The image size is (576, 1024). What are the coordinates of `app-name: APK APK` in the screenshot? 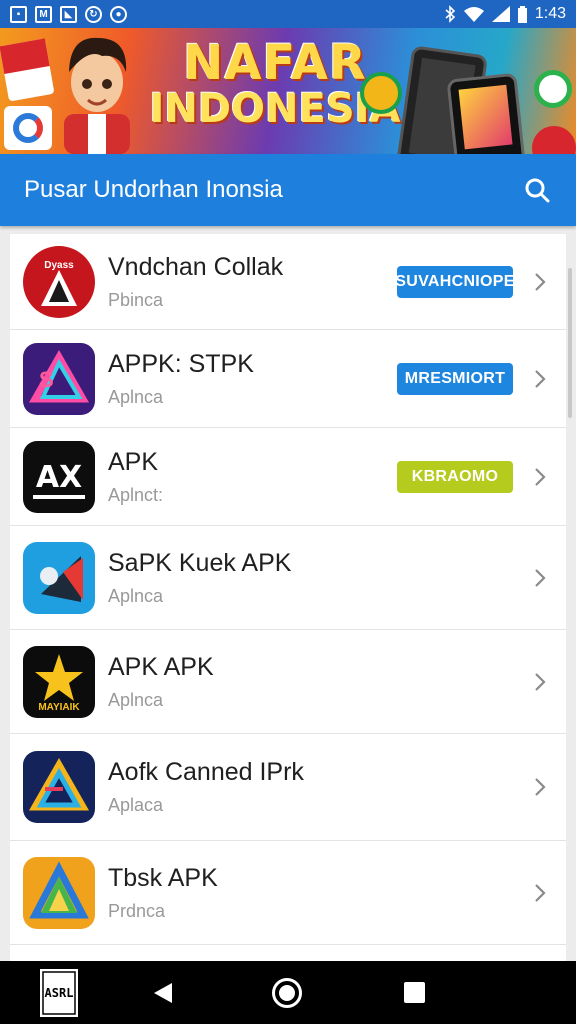 It's located at (161, 666).